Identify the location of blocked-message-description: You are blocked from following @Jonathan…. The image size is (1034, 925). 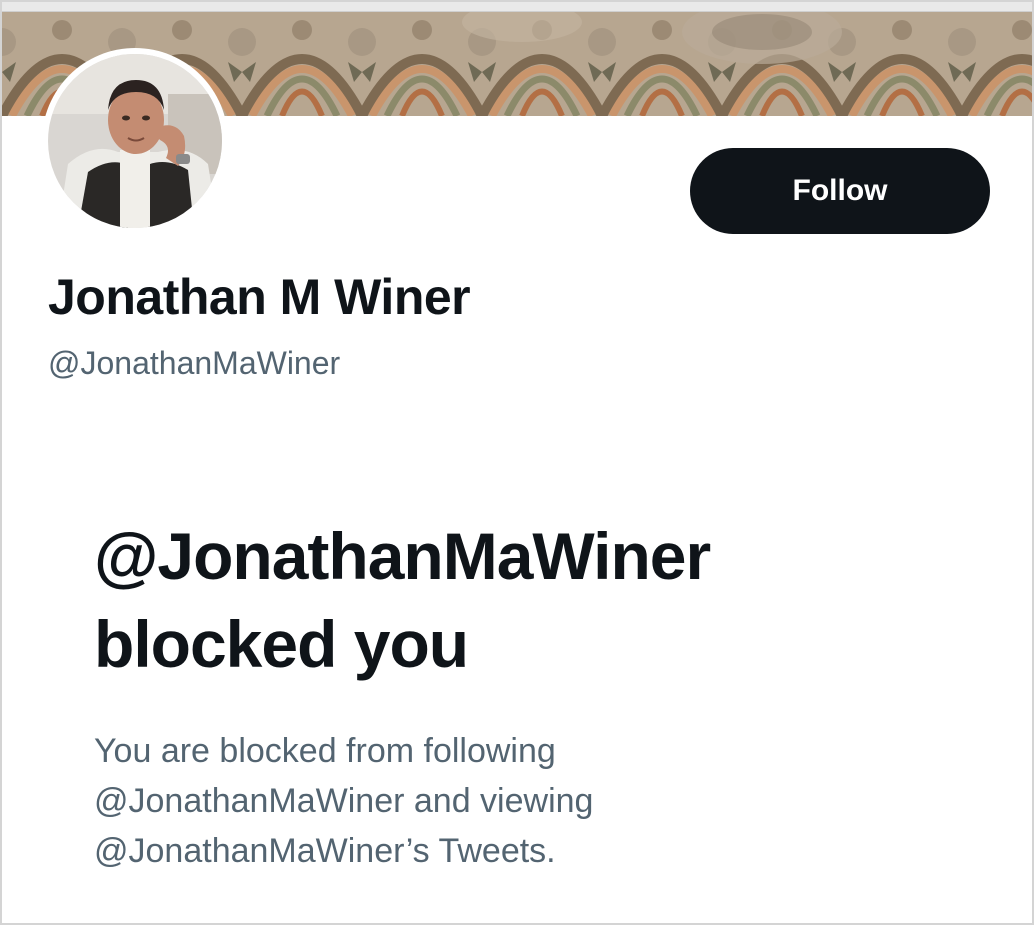
(544, 801).